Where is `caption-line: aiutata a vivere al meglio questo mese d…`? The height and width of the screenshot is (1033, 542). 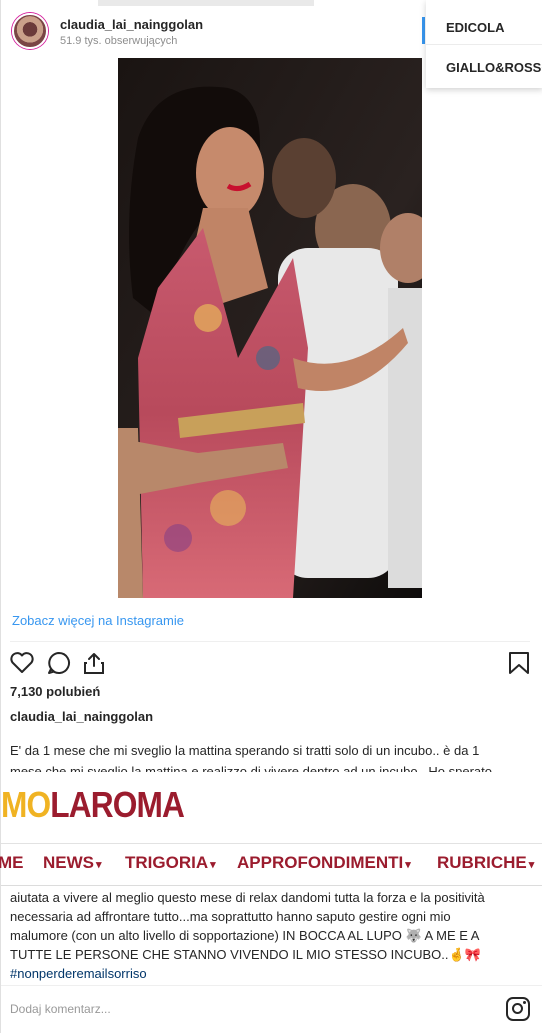 caption-line: aiutata a vivere al meglio questo mese d… is located at coordinates (247, 897).